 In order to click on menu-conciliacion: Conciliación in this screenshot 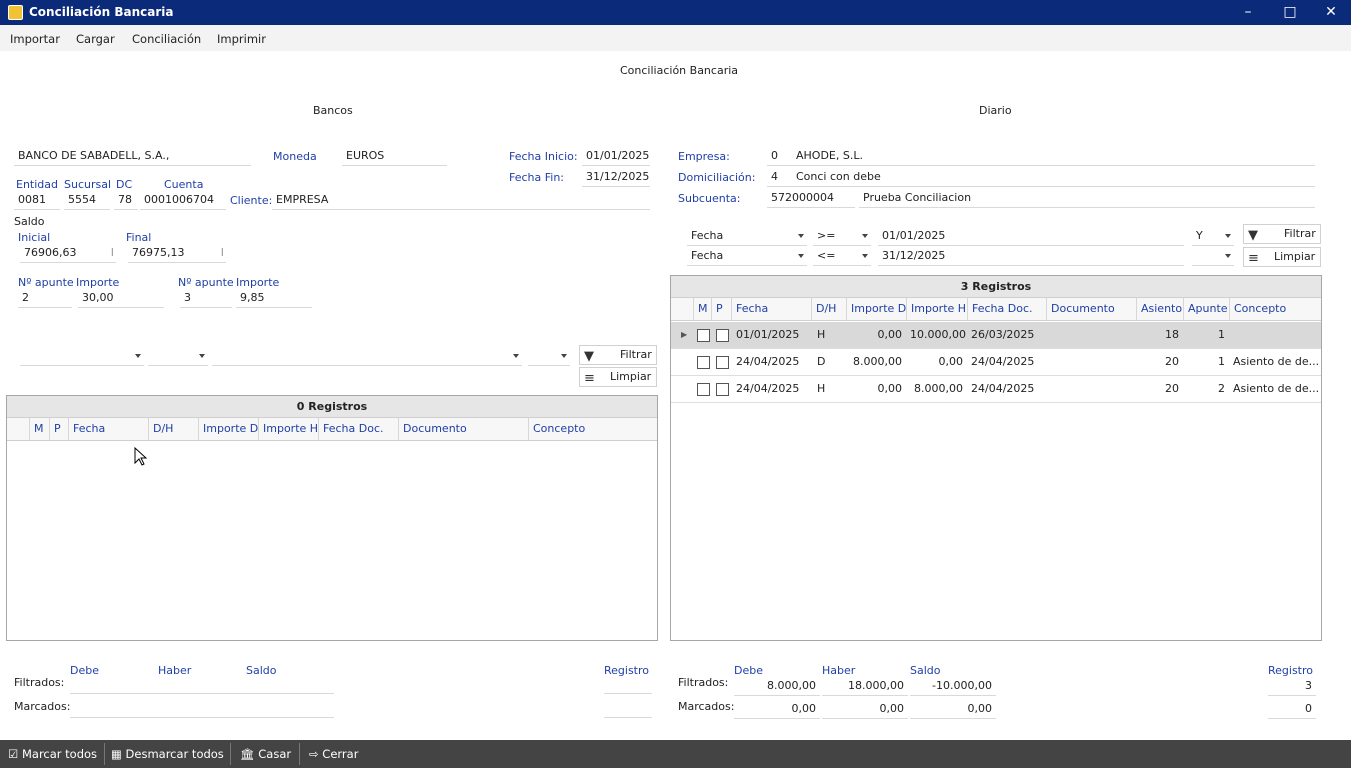, I will do `click(166, 39)`.